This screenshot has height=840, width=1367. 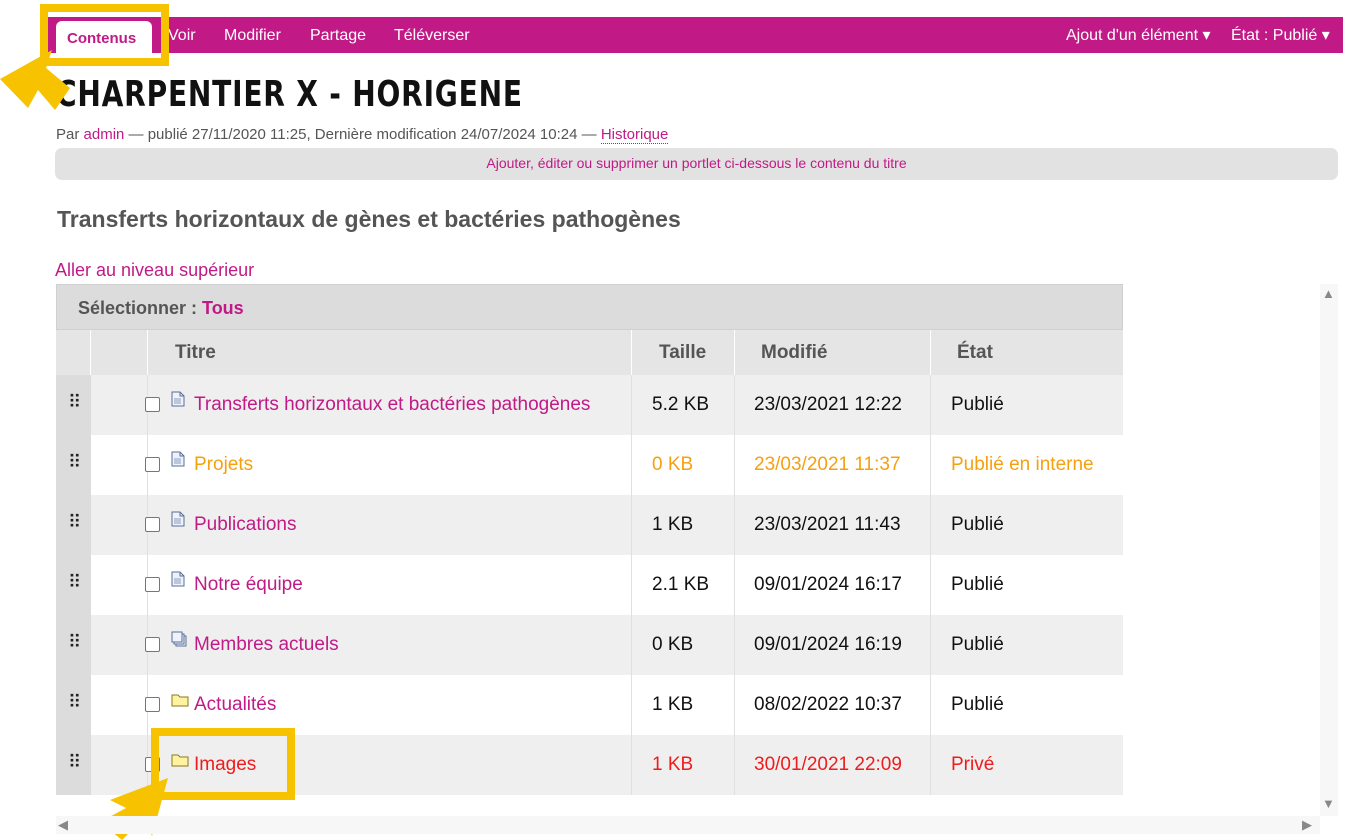 What do you see at coordinates (973, 764) in the screenshot?
I see `state-cell: Privé` at bounding box center [973, 764].